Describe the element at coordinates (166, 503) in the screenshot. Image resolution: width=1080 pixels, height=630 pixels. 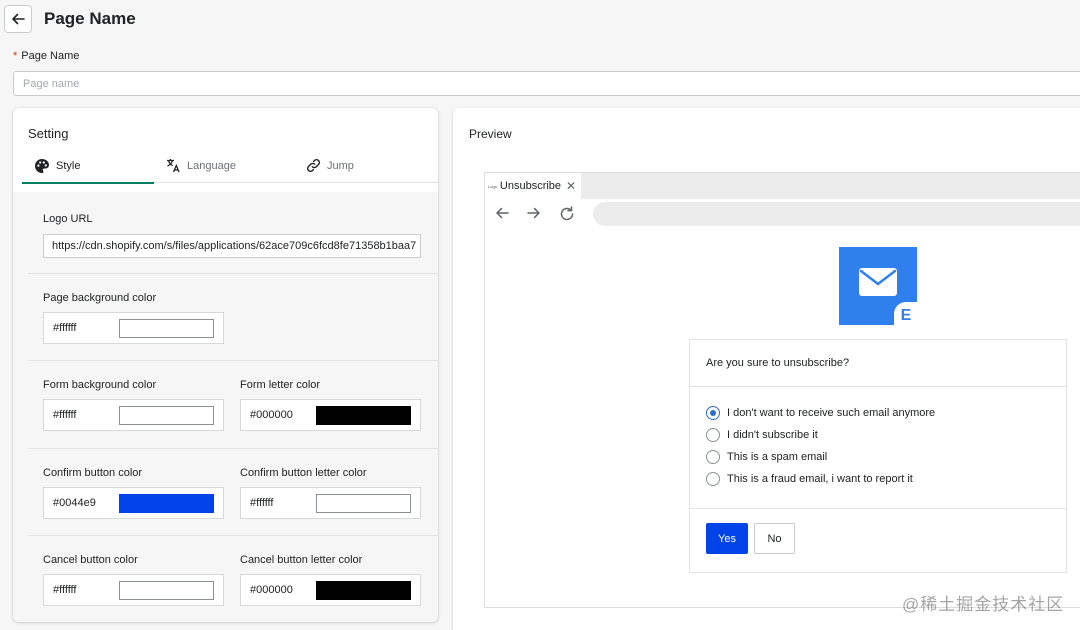
I see `confirm-btn-color-swatch` at that location.